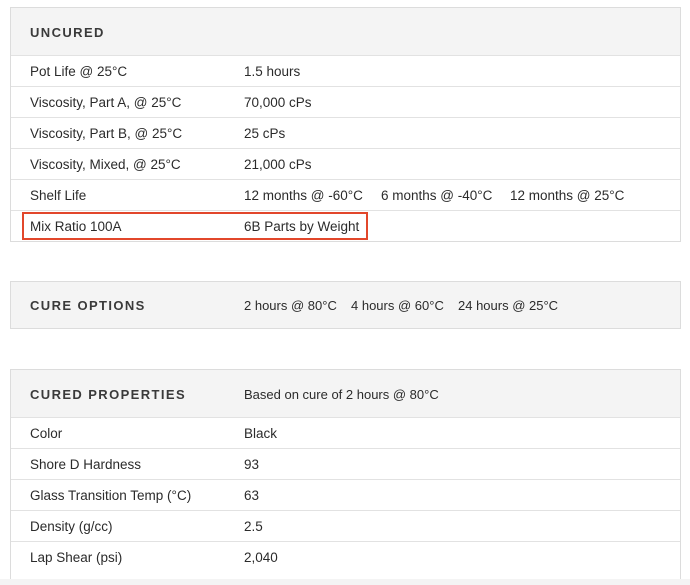  What do you see at coordinates (345, 494) in the screenshot?
I see `table-row: Glass Transition Temp (°C) 63` at bounding box center [345, 494].